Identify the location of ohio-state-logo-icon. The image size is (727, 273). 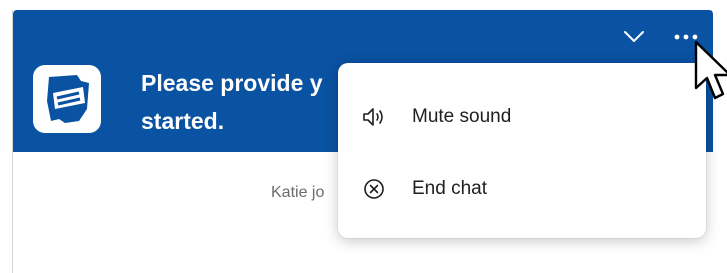
(68, 99).